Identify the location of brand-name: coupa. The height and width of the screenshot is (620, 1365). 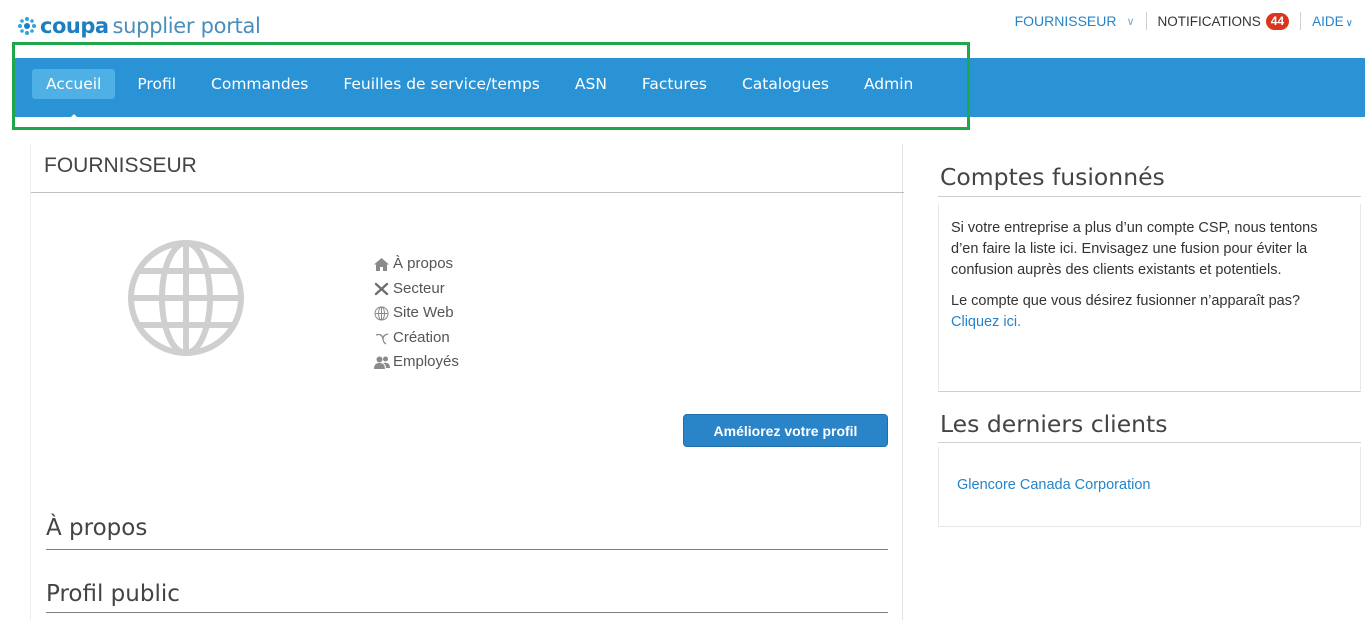
(74, 26).